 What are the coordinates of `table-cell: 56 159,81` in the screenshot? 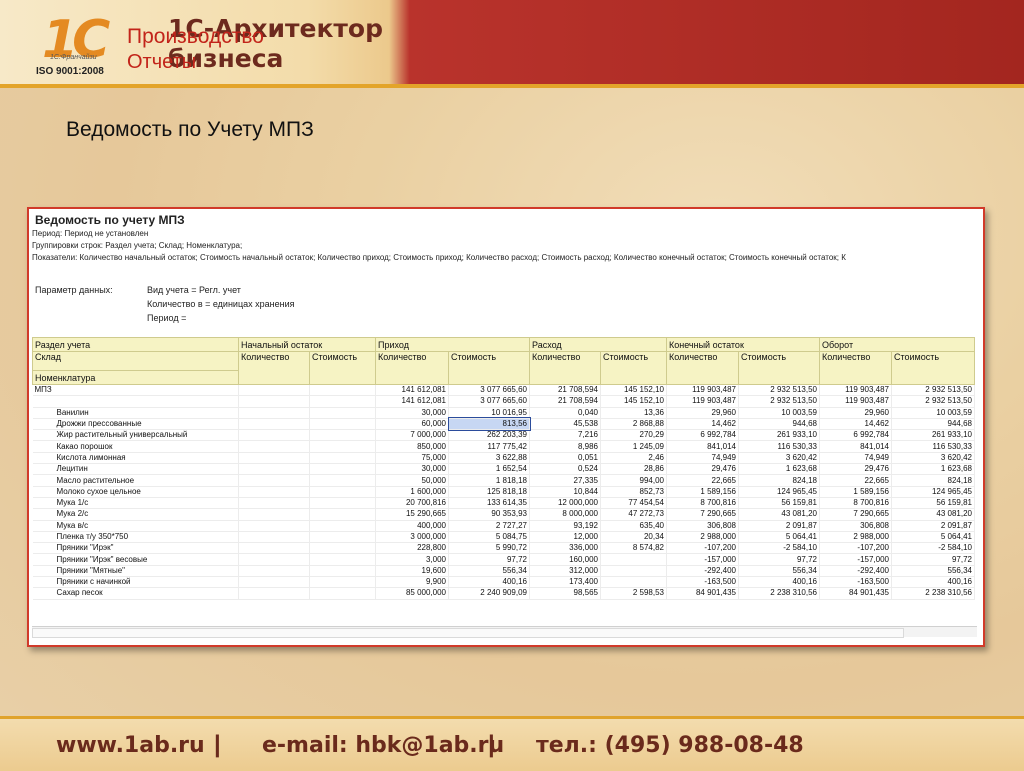 It's located at (933, 503).